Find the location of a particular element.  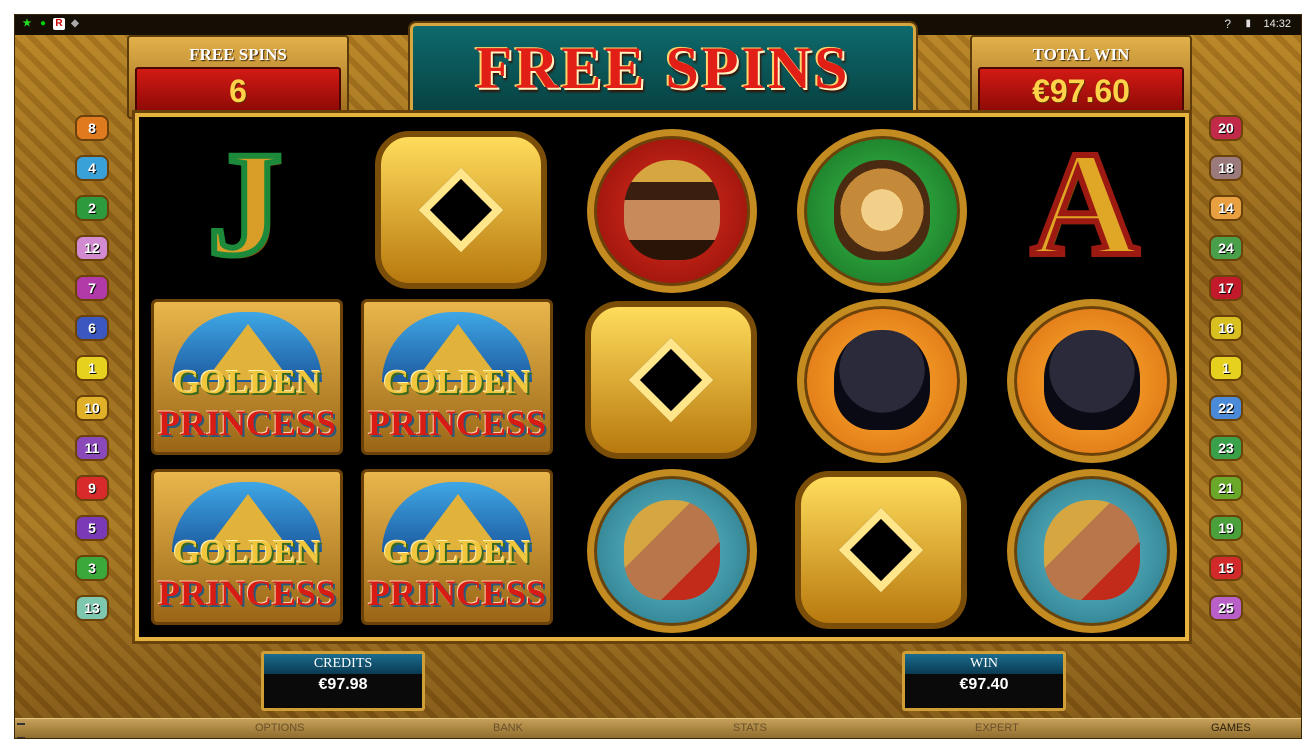

reel-cell: J is located at coordinates (245, 204).